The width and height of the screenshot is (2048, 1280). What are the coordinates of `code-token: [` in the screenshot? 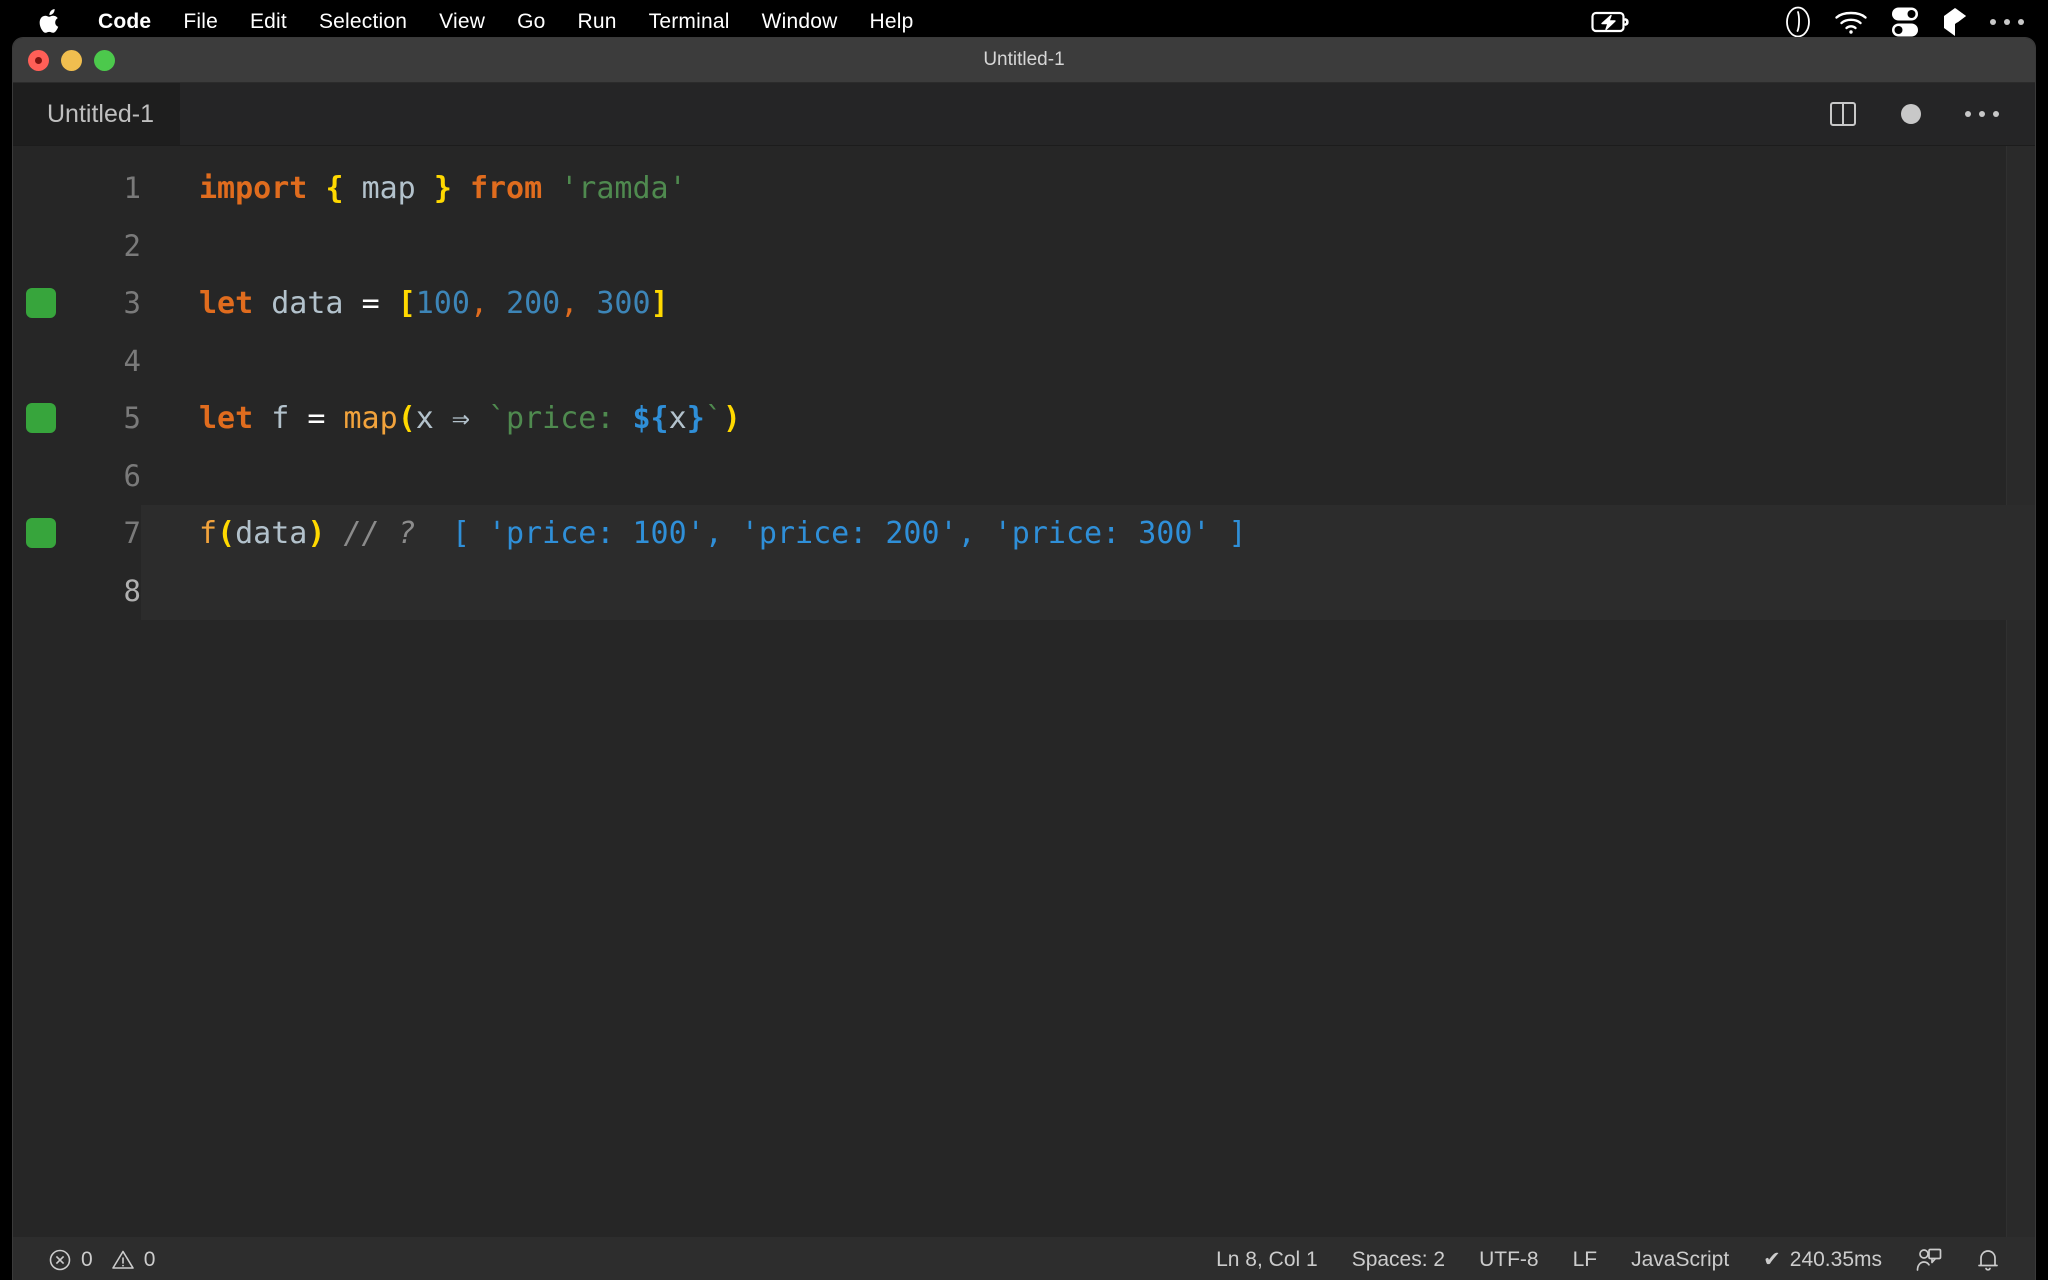 It's located at (406, 303).